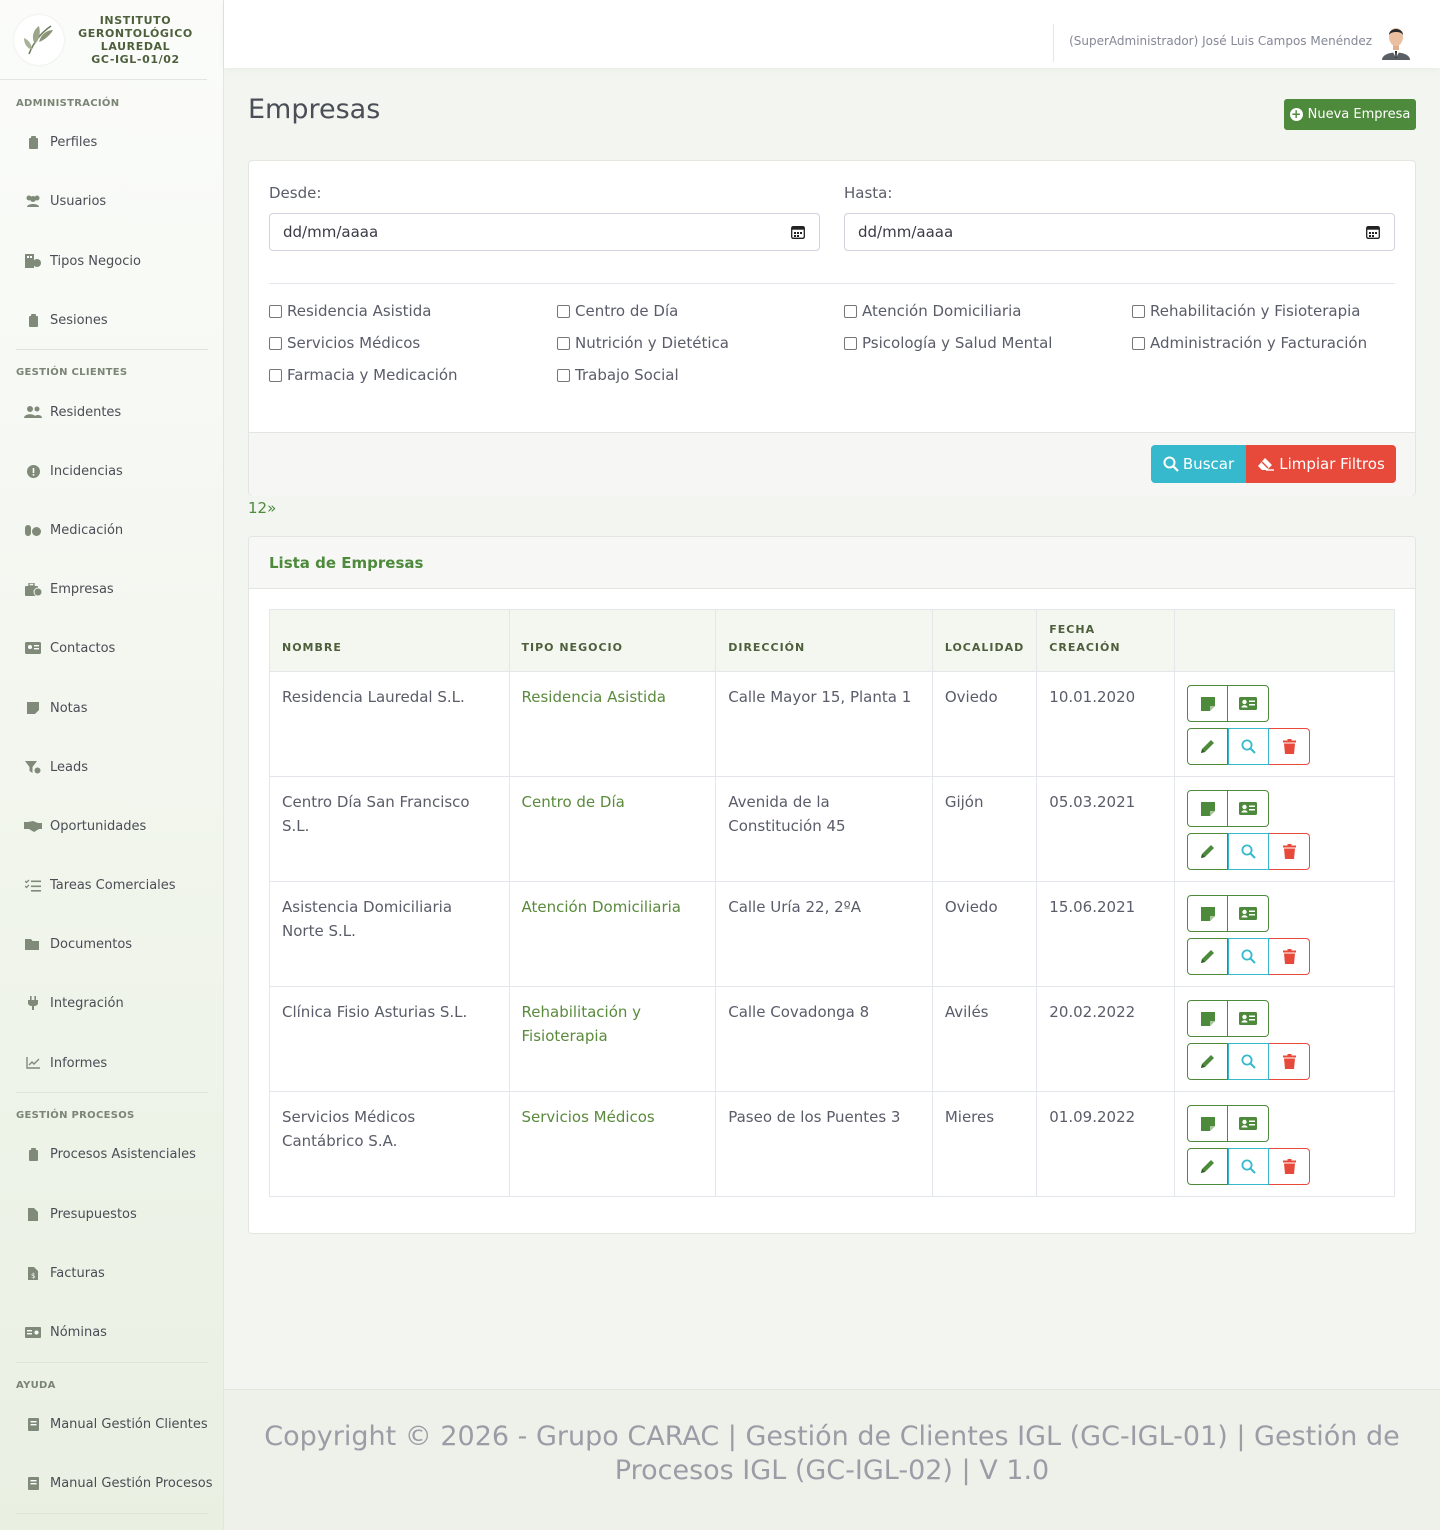 The width and height of the screenshot is (1440, 1530). What do you see at coordinates (112, 1424) in the screenshot?
I see `sidebar-item-manual-gestion-clientes: Manual Gestión Clientes` at bounding box center [112, 1424].